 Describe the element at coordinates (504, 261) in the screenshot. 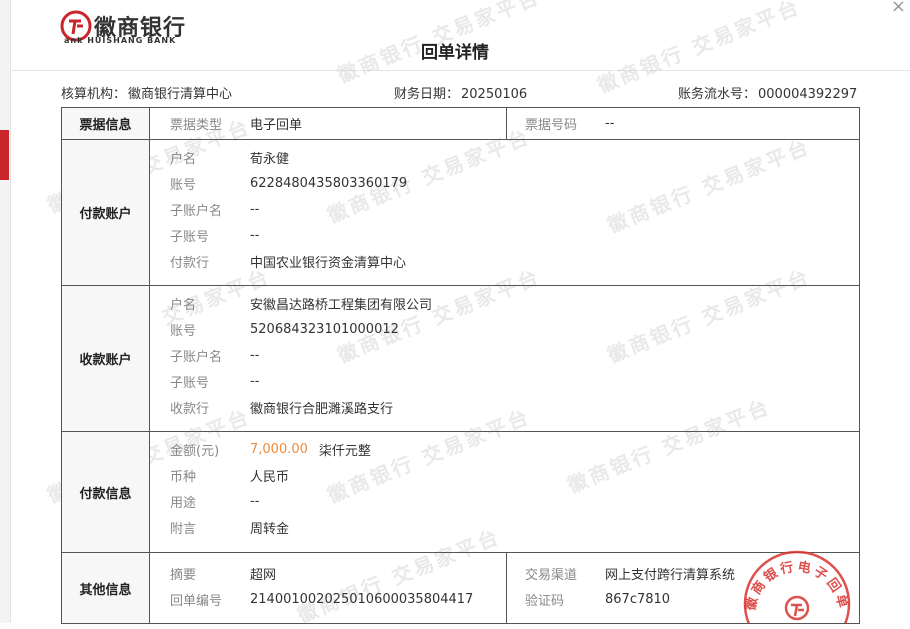

I see `list-item: 付款行 中国农业银行资金清算中心` at that location.